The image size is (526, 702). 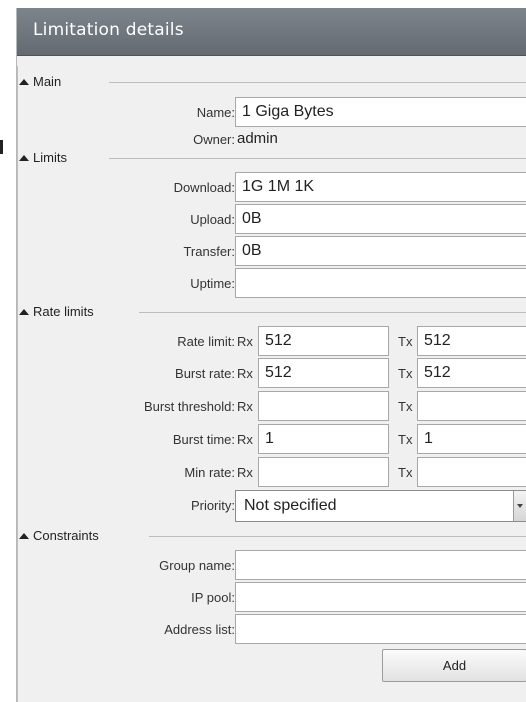 What do you see at coordinates (317, 82) in the screenshot?
I see `divider-main` at bounding box center [317, 82].